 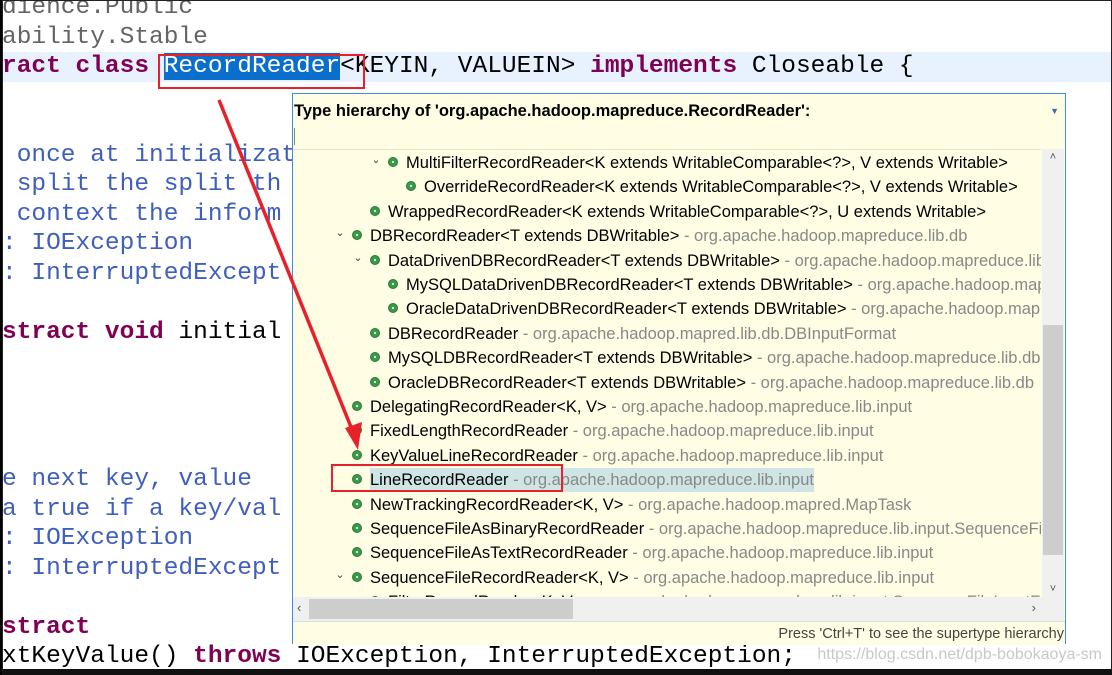 I want to click on red-arrow, so click(x=289, y=274).